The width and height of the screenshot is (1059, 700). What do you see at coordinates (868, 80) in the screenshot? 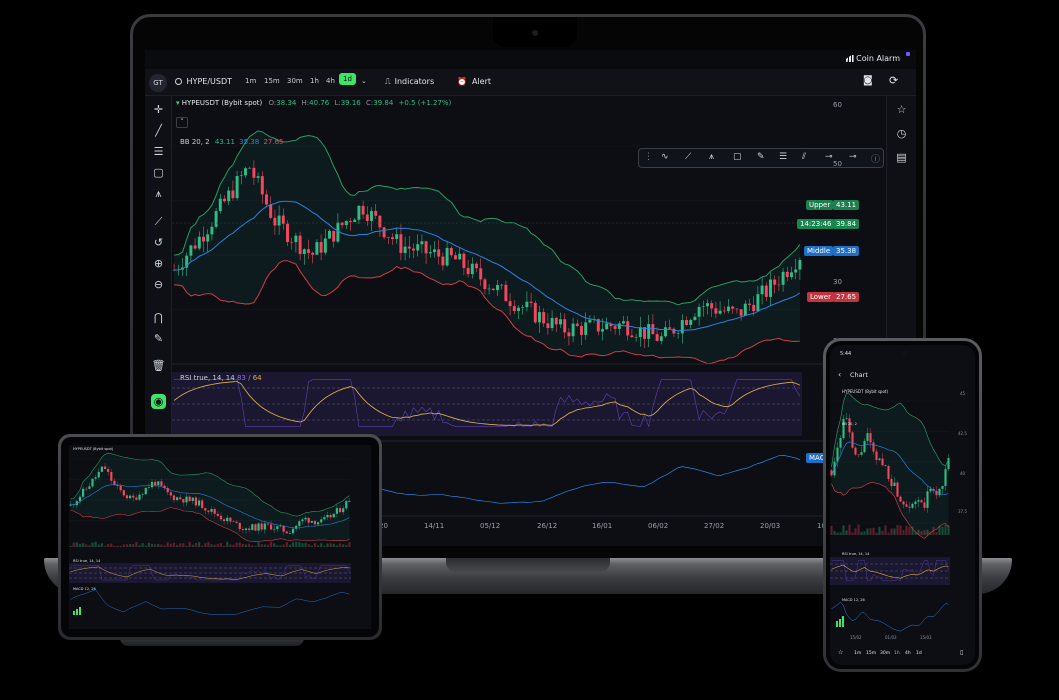
I see `camera-icon: ◙` at bounding box center [868, 80].